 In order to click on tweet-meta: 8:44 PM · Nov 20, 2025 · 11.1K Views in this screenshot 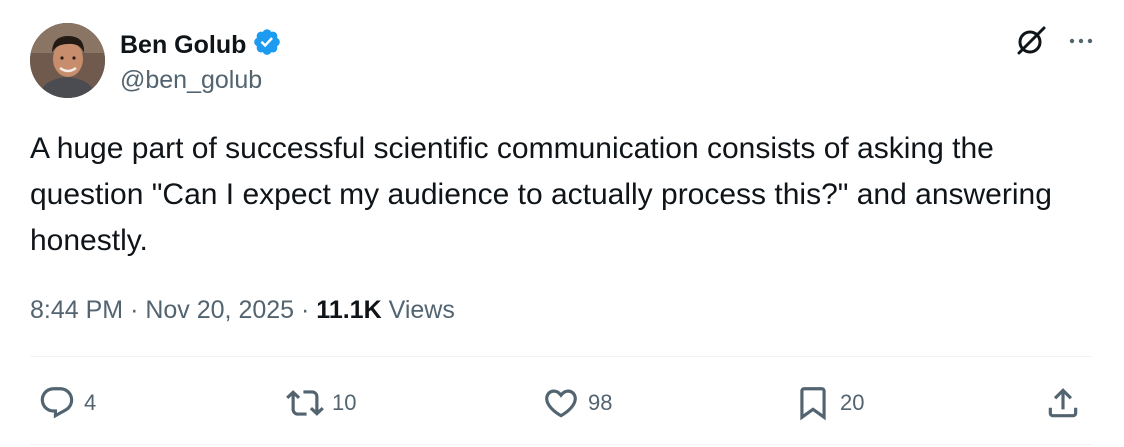, I will do `click(242, 310)`.